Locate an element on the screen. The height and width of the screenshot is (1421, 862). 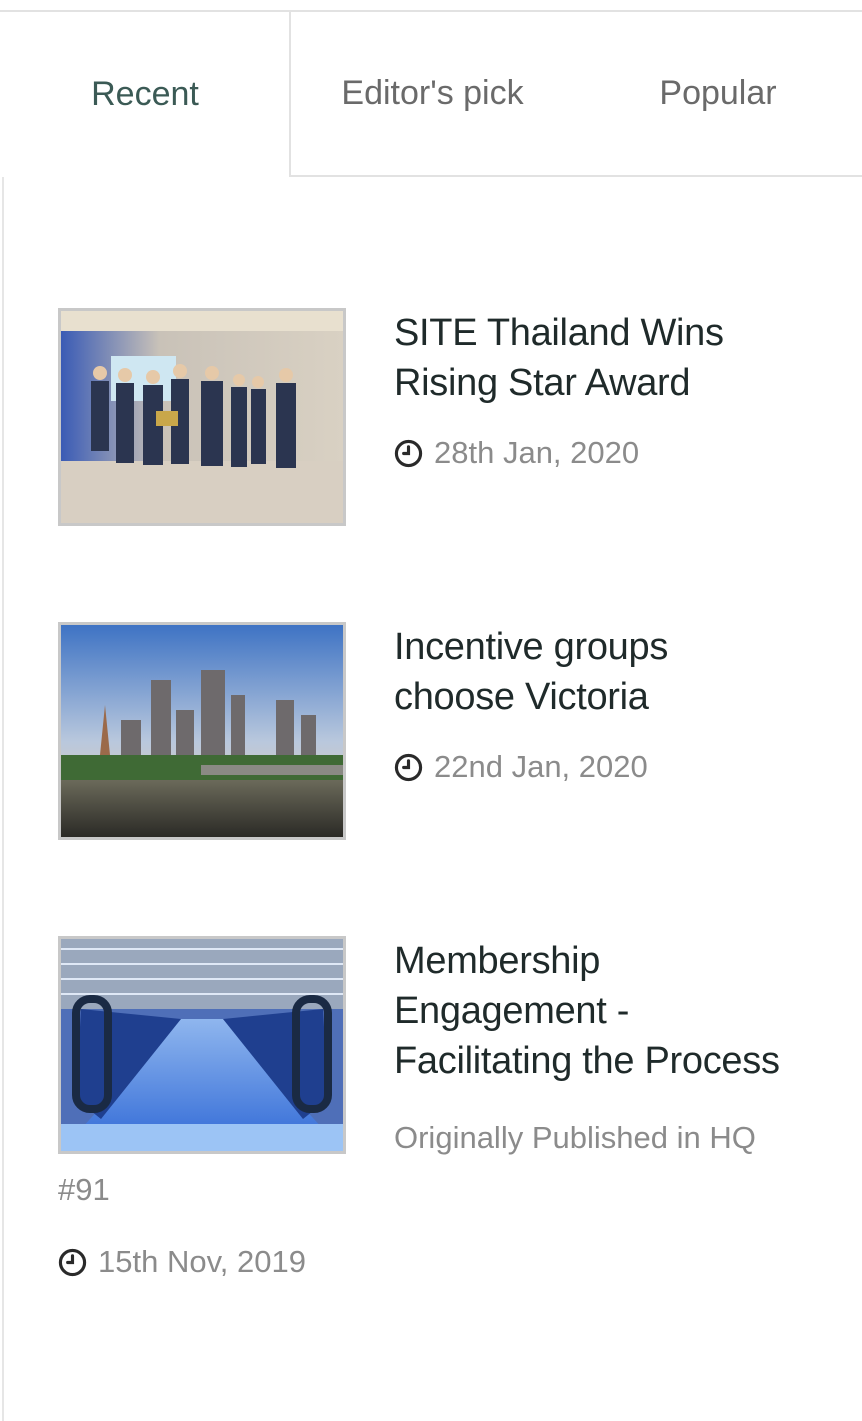
post-title-line: Incentive groups is located at coordinates (531, 647).